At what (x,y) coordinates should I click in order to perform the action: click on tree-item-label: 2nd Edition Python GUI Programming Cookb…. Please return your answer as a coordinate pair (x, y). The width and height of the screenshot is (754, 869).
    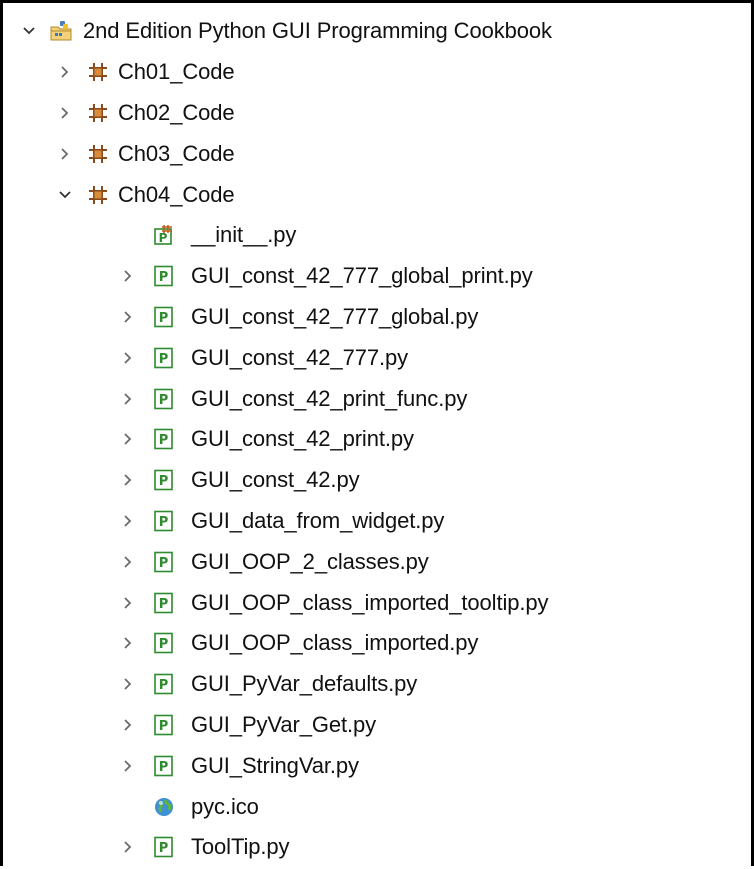
    Looking at the image, I should click on (317, 31).